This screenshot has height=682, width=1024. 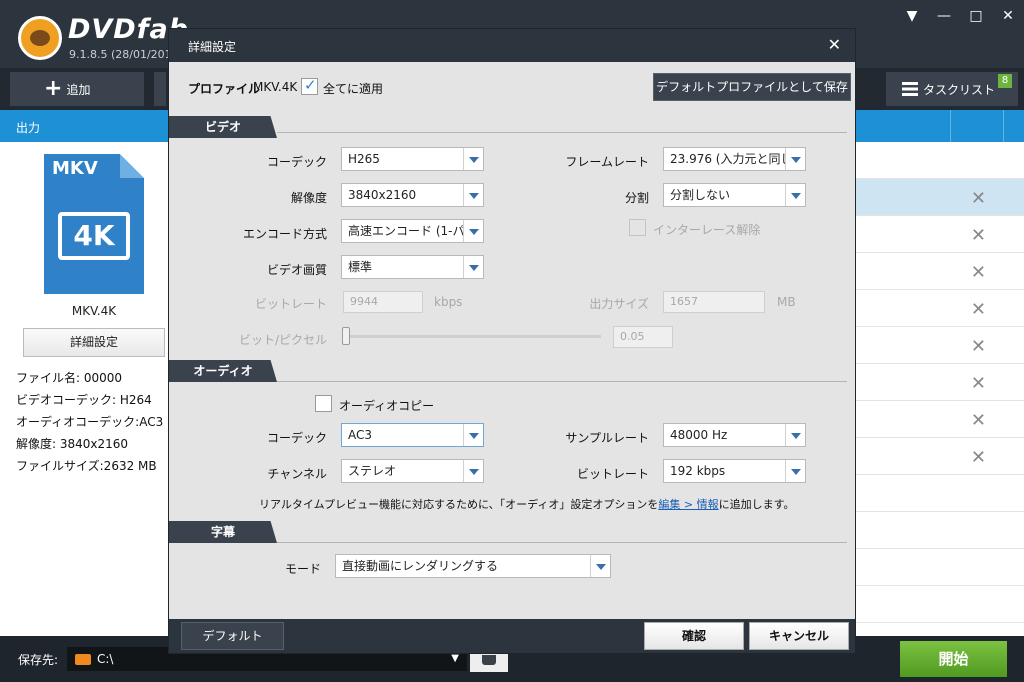 I want to click on add-button-label: 追加, so click(x=78, y=89).